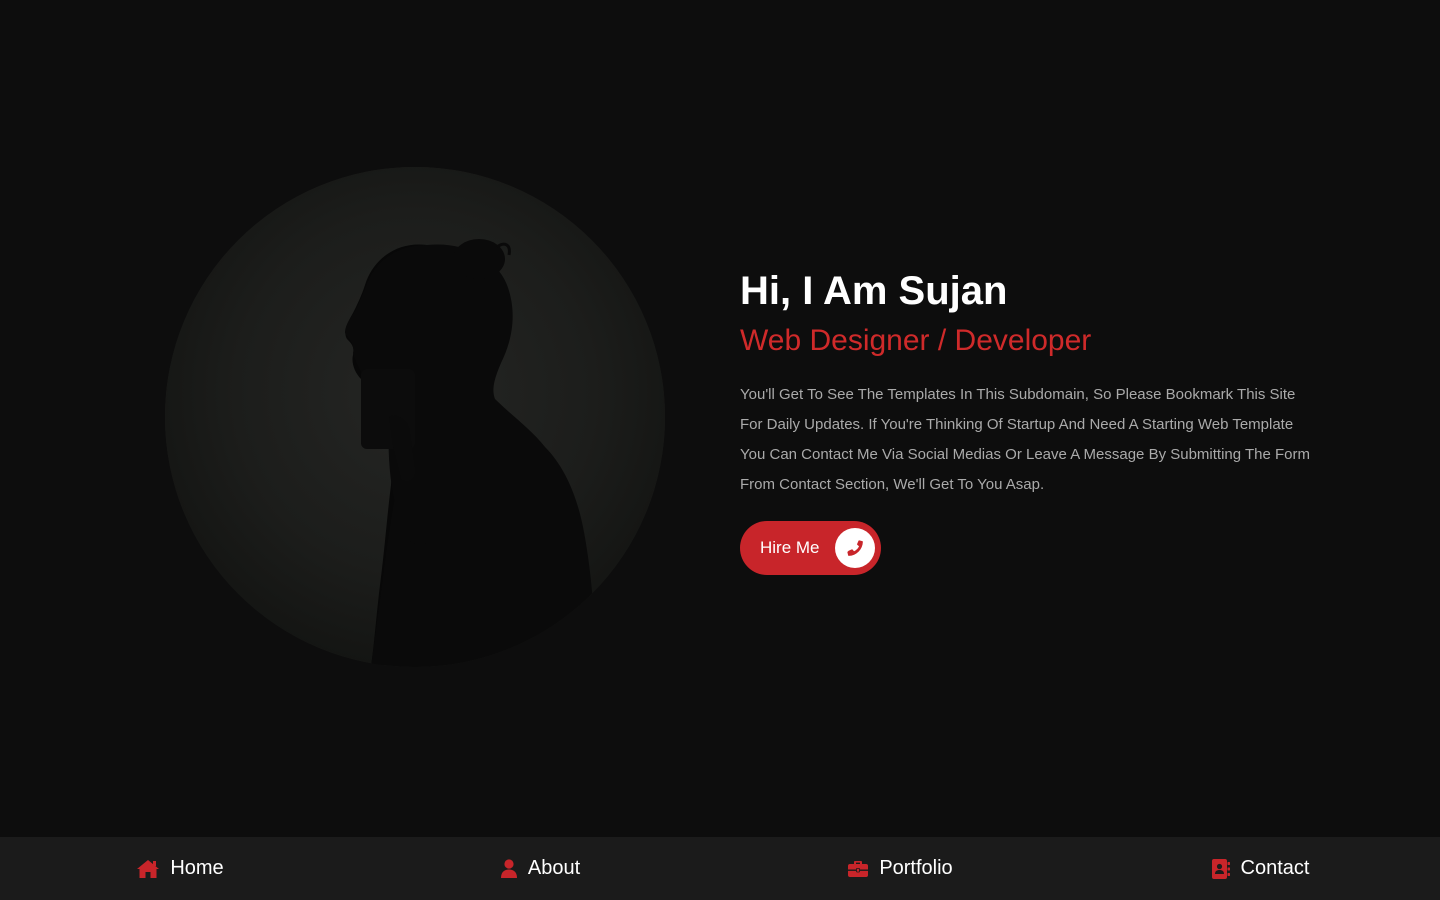  Describe the element at coordinates (554, 868) in the screenshot. I see `nav-item-label: About` at that location.